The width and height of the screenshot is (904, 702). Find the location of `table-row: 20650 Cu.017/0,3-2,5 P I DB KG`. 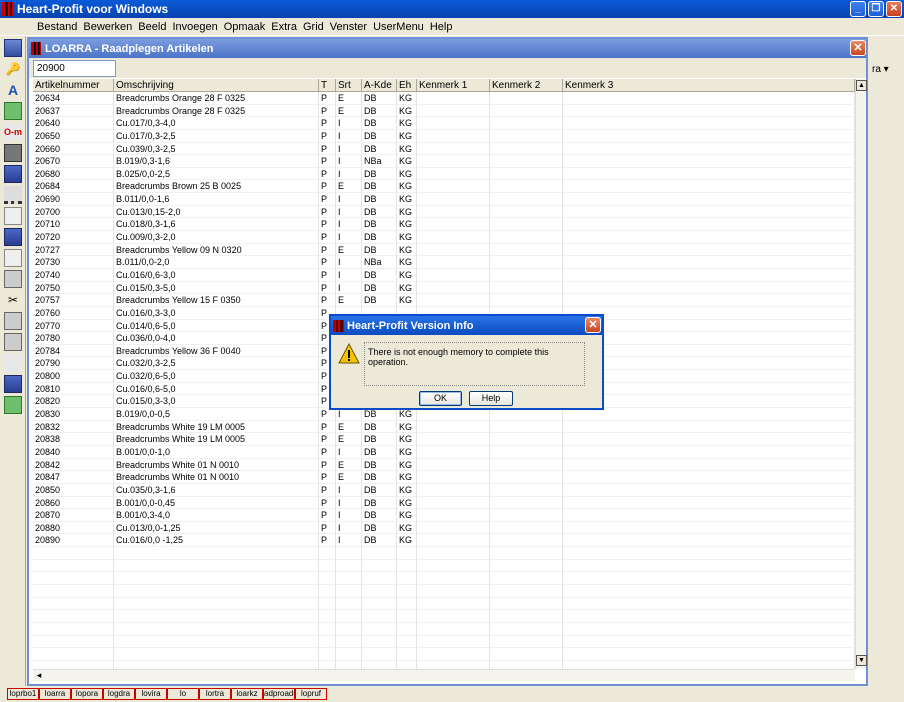

table-row: 20650 Cu.017/0,3-2,5 P I DB KG is located at coordinates (444, 136).